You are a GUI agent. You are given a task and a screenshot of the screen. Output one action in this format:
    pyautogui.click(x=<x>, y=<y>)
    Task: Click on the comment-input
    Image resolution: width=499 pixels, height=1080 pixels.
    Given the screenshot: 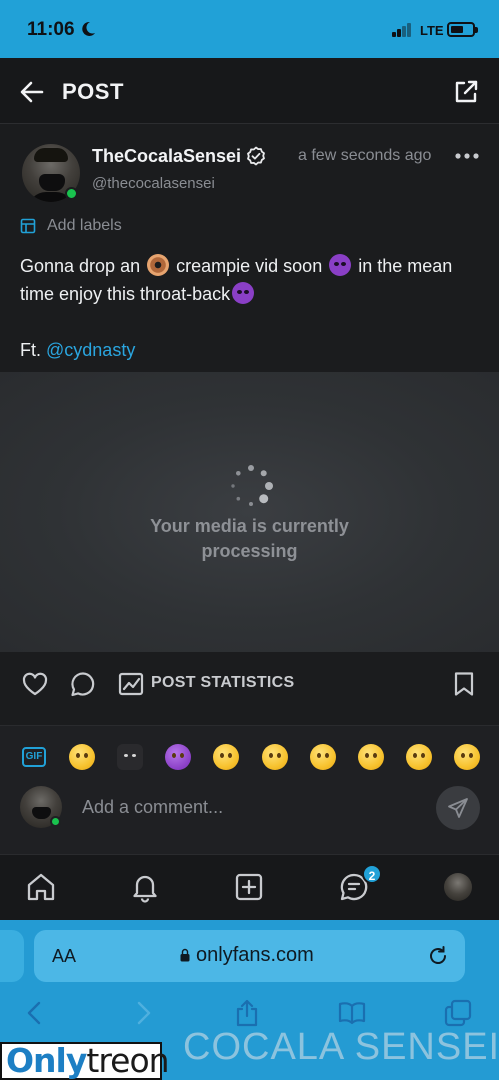 What is the action you would take?
    pyautogui.click(x=247, y=807)
    